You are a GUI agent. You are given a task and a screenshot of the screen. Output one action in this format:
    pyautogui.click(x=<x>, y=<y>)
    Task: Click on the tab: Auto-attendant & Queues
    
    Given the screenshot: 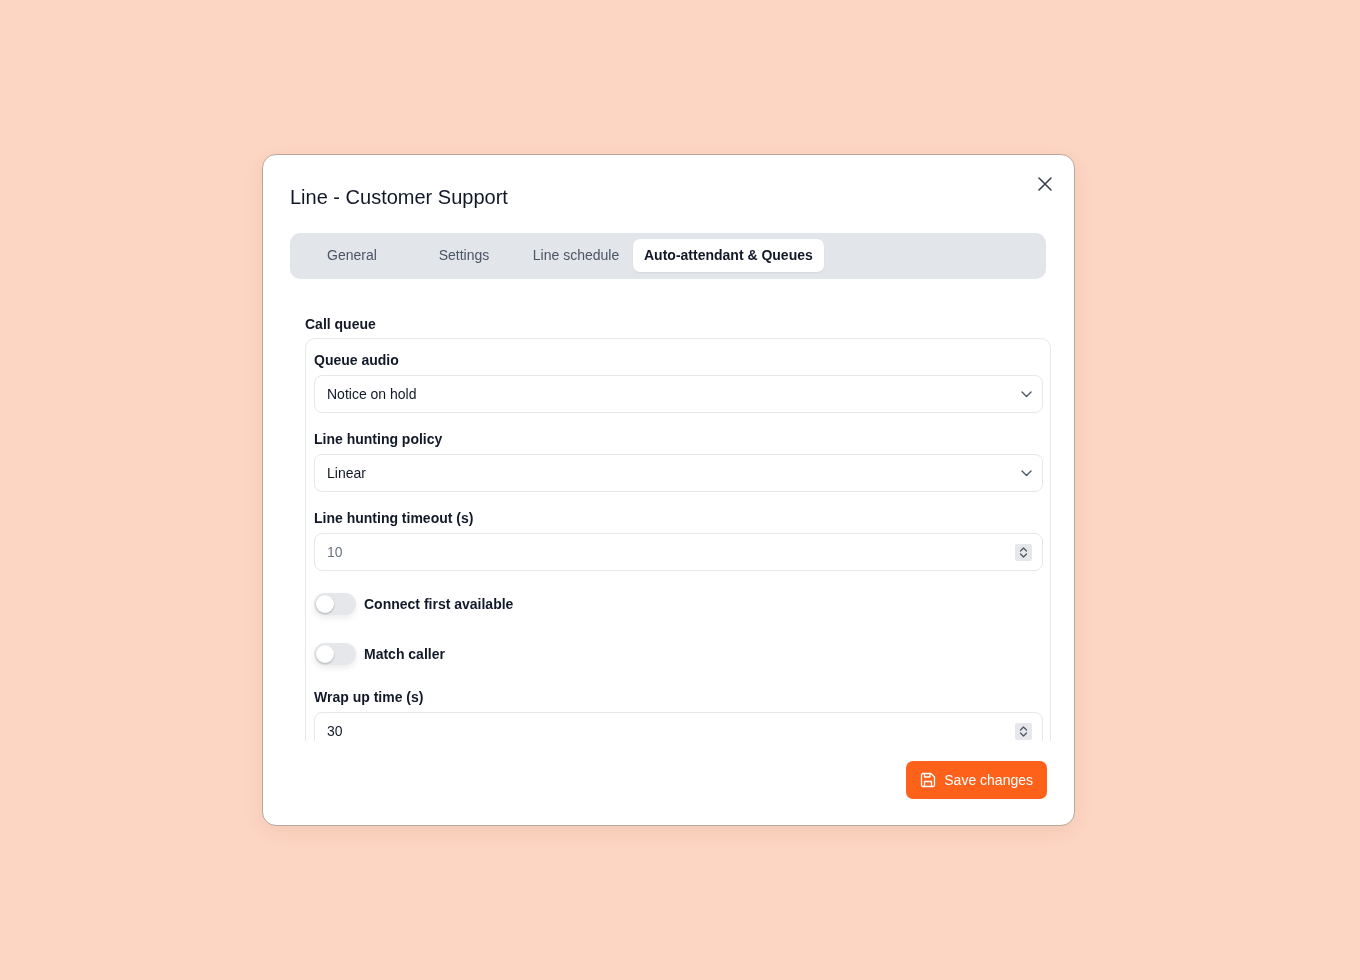 What is the action you would take?
    pyautogui.click(x=728, y=255)
    